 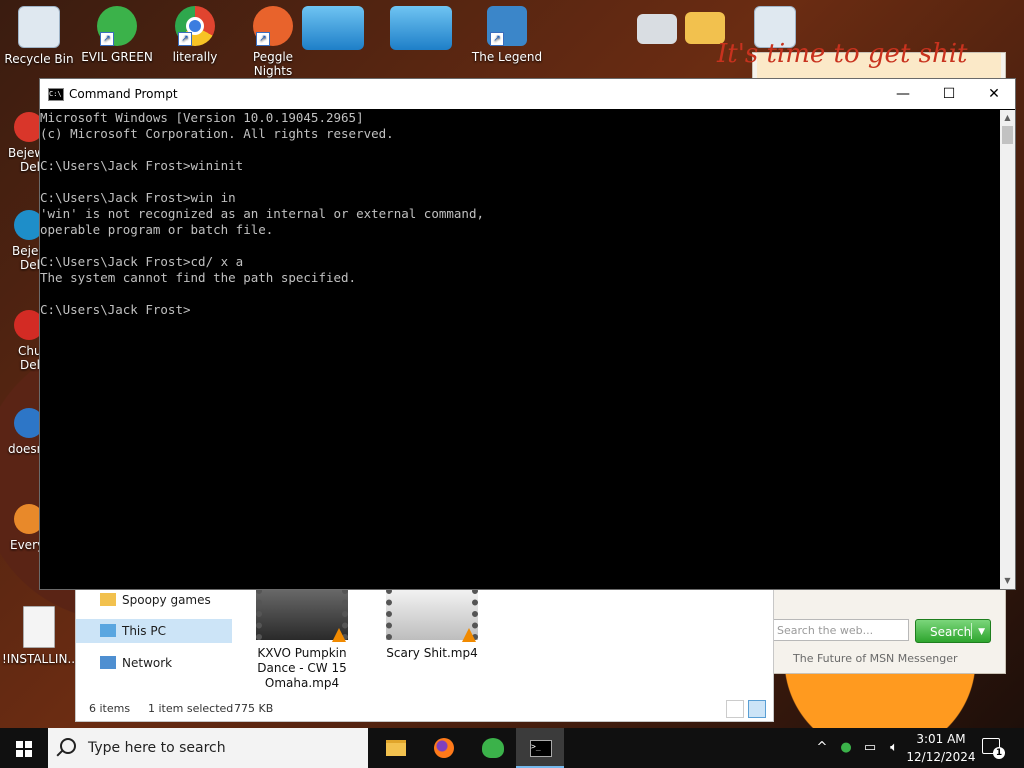 I want to click on peggle-icon: ↗, so click(x=273, y=26).